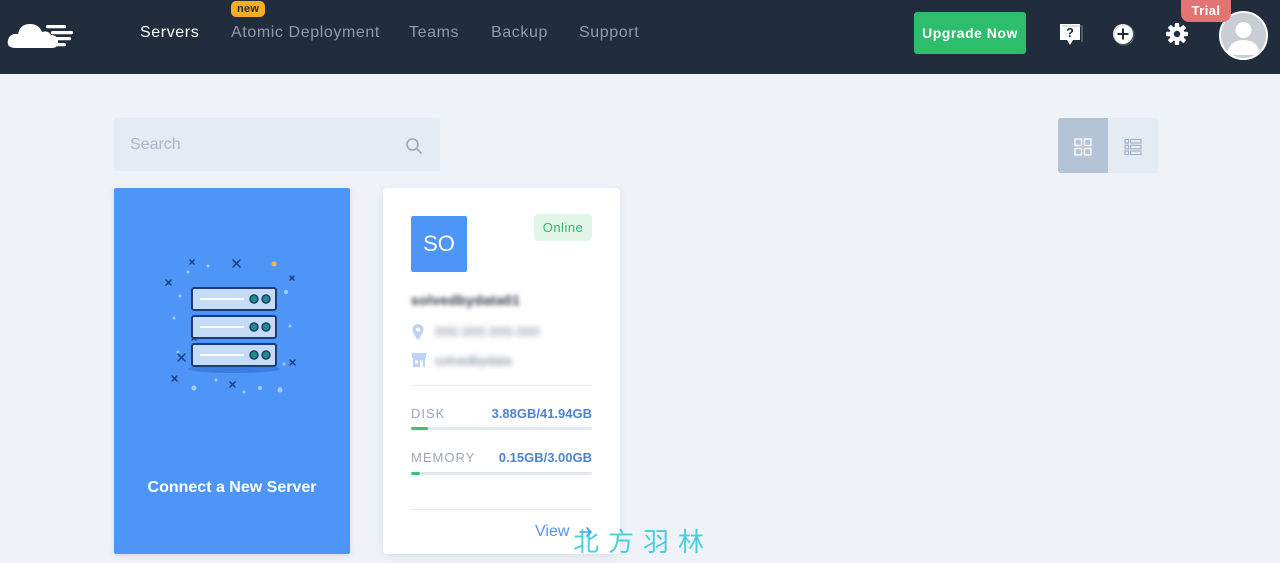 This screenshot has width=1280, height=563. What do you see at coordinates (416, 473) in the screenshot?
I see `memory-usage-fill` at bounding box center [416, 473].